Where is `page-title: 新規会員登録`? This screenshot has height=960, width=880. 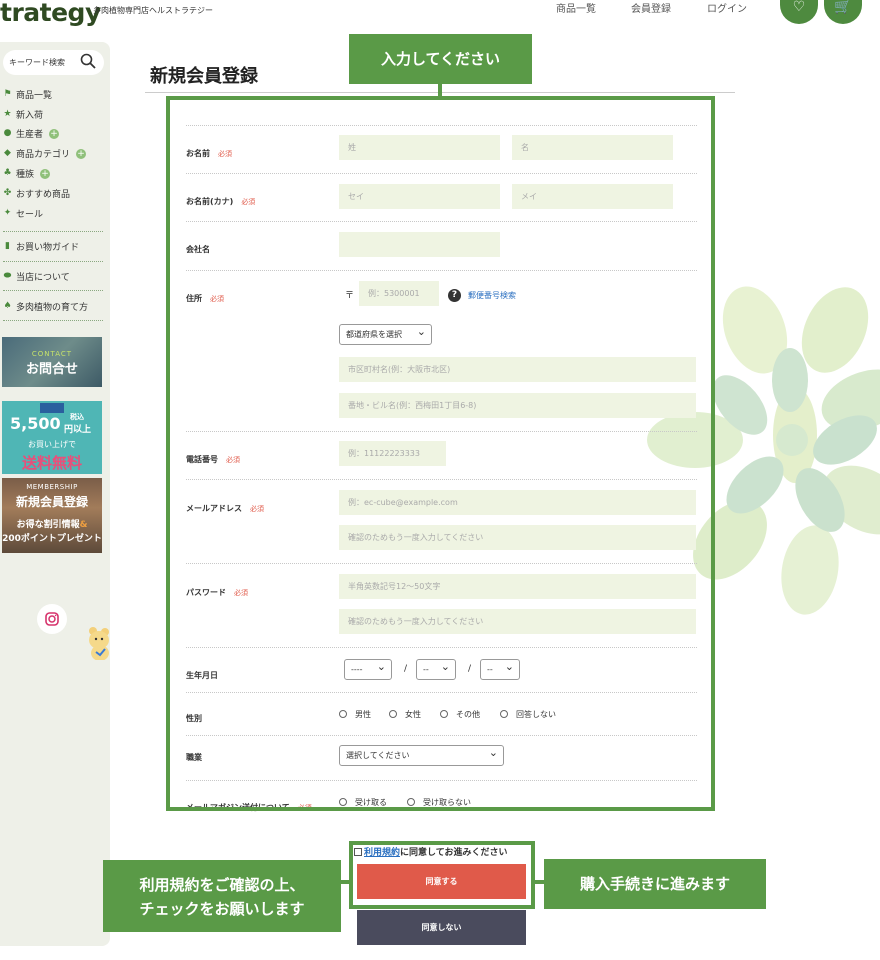 page-title: 新規会員登録 is located at coordinates (204, 76).